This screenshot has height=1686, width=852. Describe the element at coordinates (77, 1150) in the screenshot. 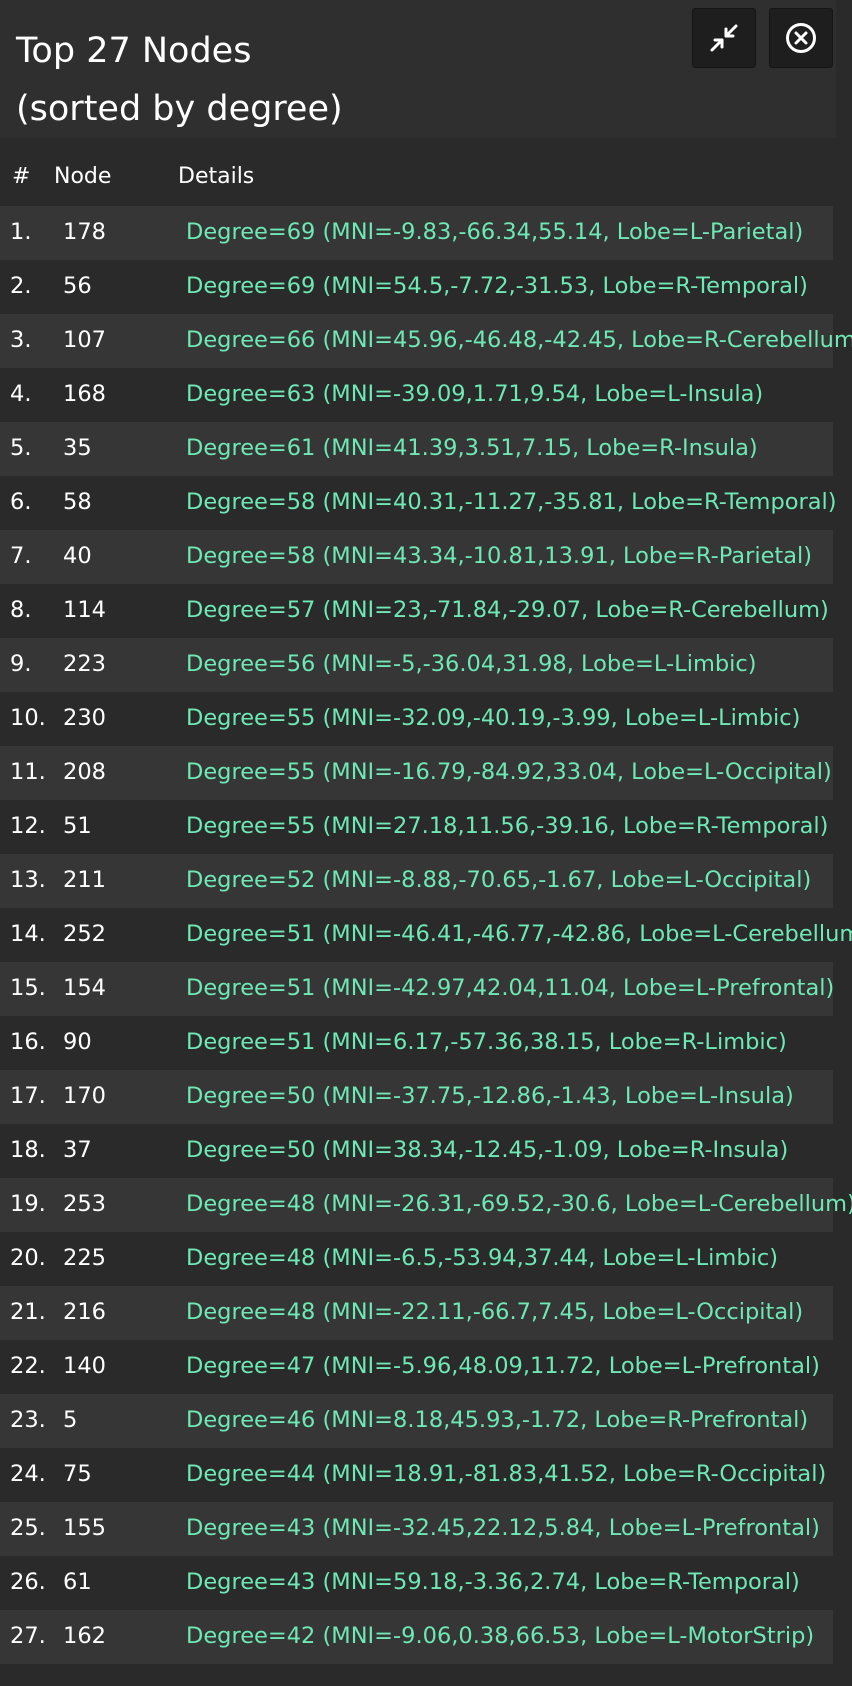

I see `row-node: 37` at that location.